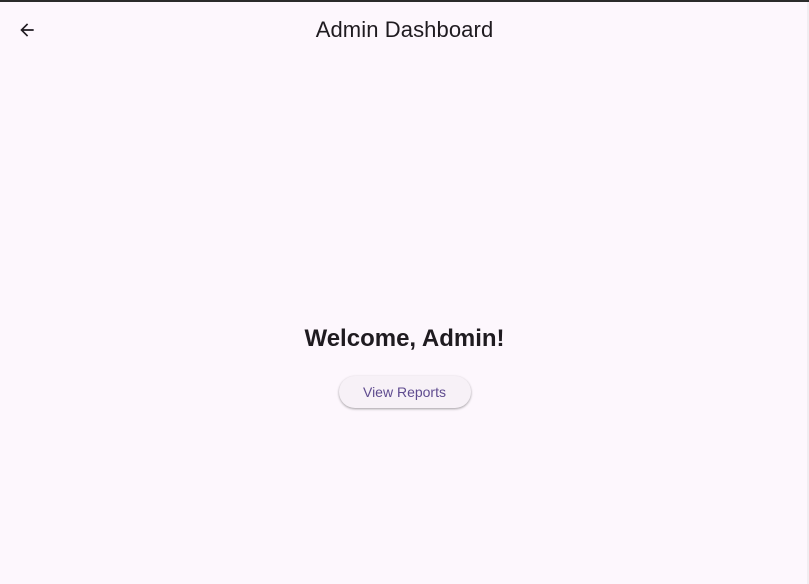  I want to click on welcome-heading: Welcome, Admin!, so click(404, 338).